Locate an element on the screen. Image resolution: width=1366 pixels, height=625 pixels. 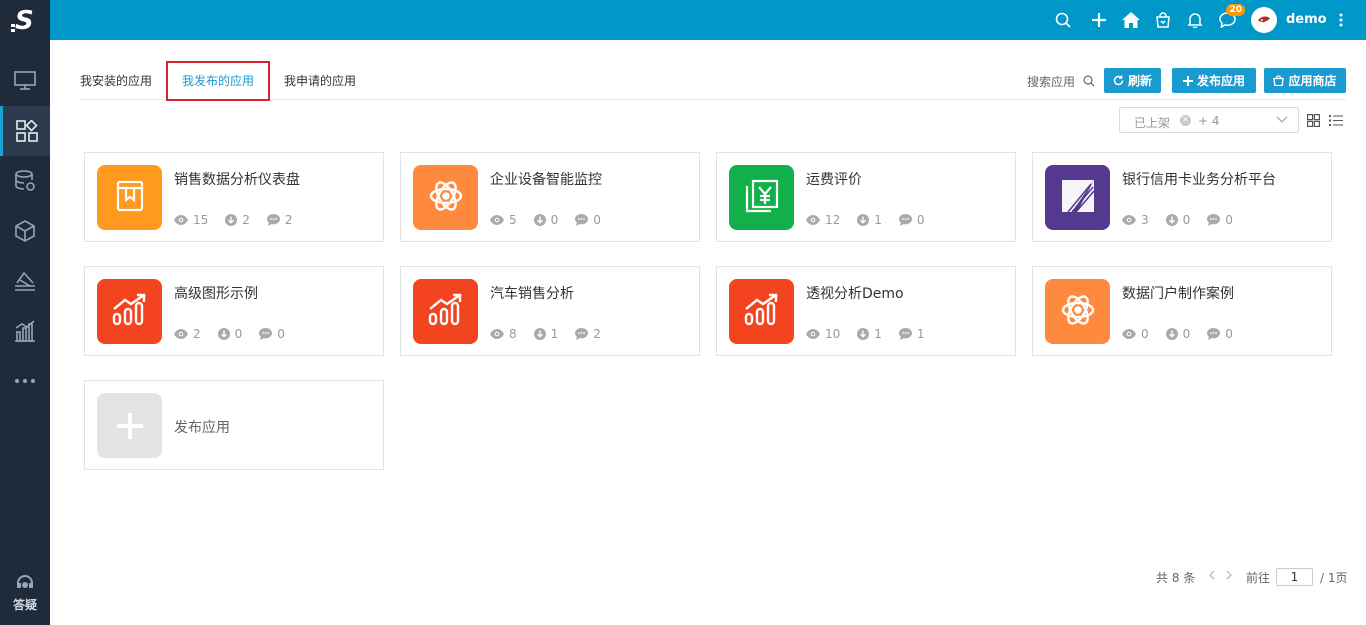
sidebar-item-database is located at coordinates (25, 181).